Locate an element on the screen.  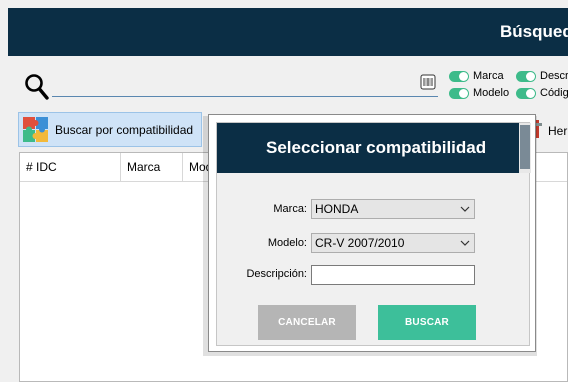
window-title: Búsqued is located at coordinates (534, 31).